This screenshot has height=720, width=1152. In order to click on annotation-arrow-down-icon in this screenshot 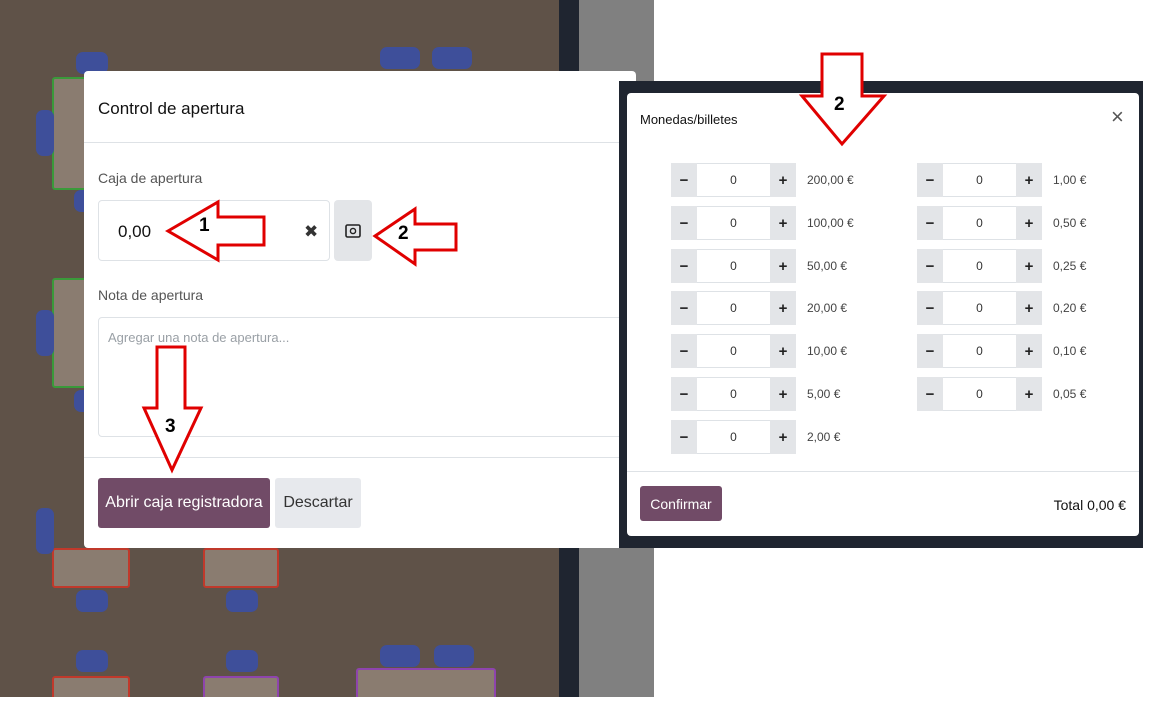, I will do `click(172, 409)`.